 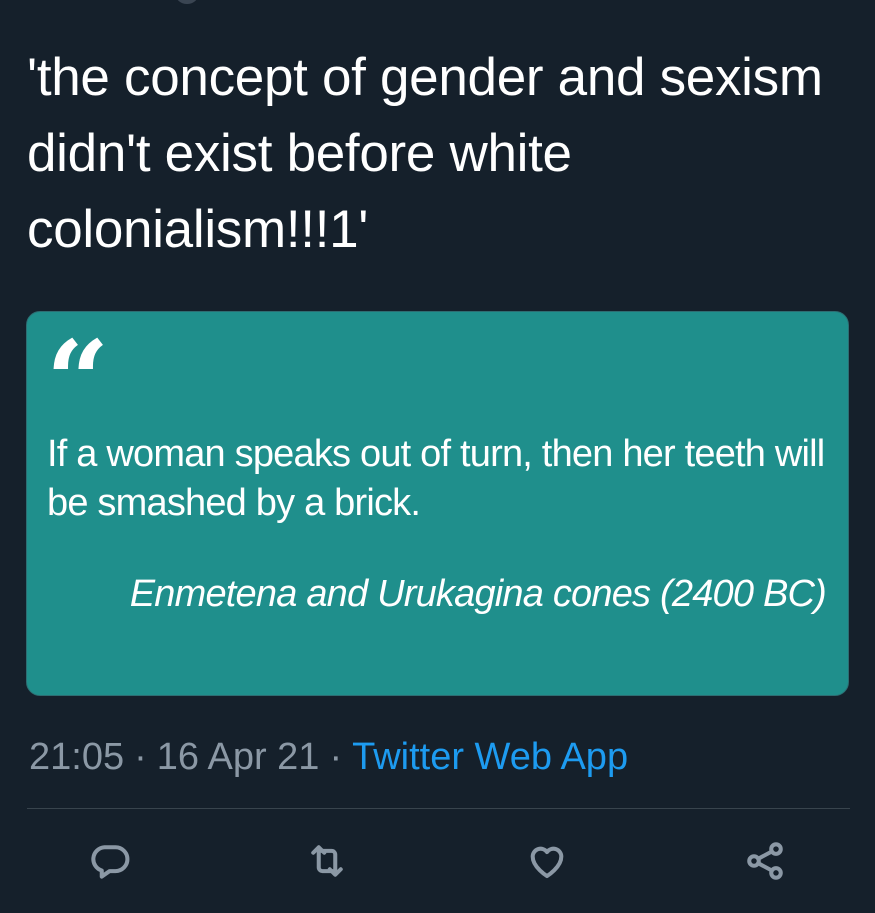 I want to click on retweet-button, so click(x=327, y=861).